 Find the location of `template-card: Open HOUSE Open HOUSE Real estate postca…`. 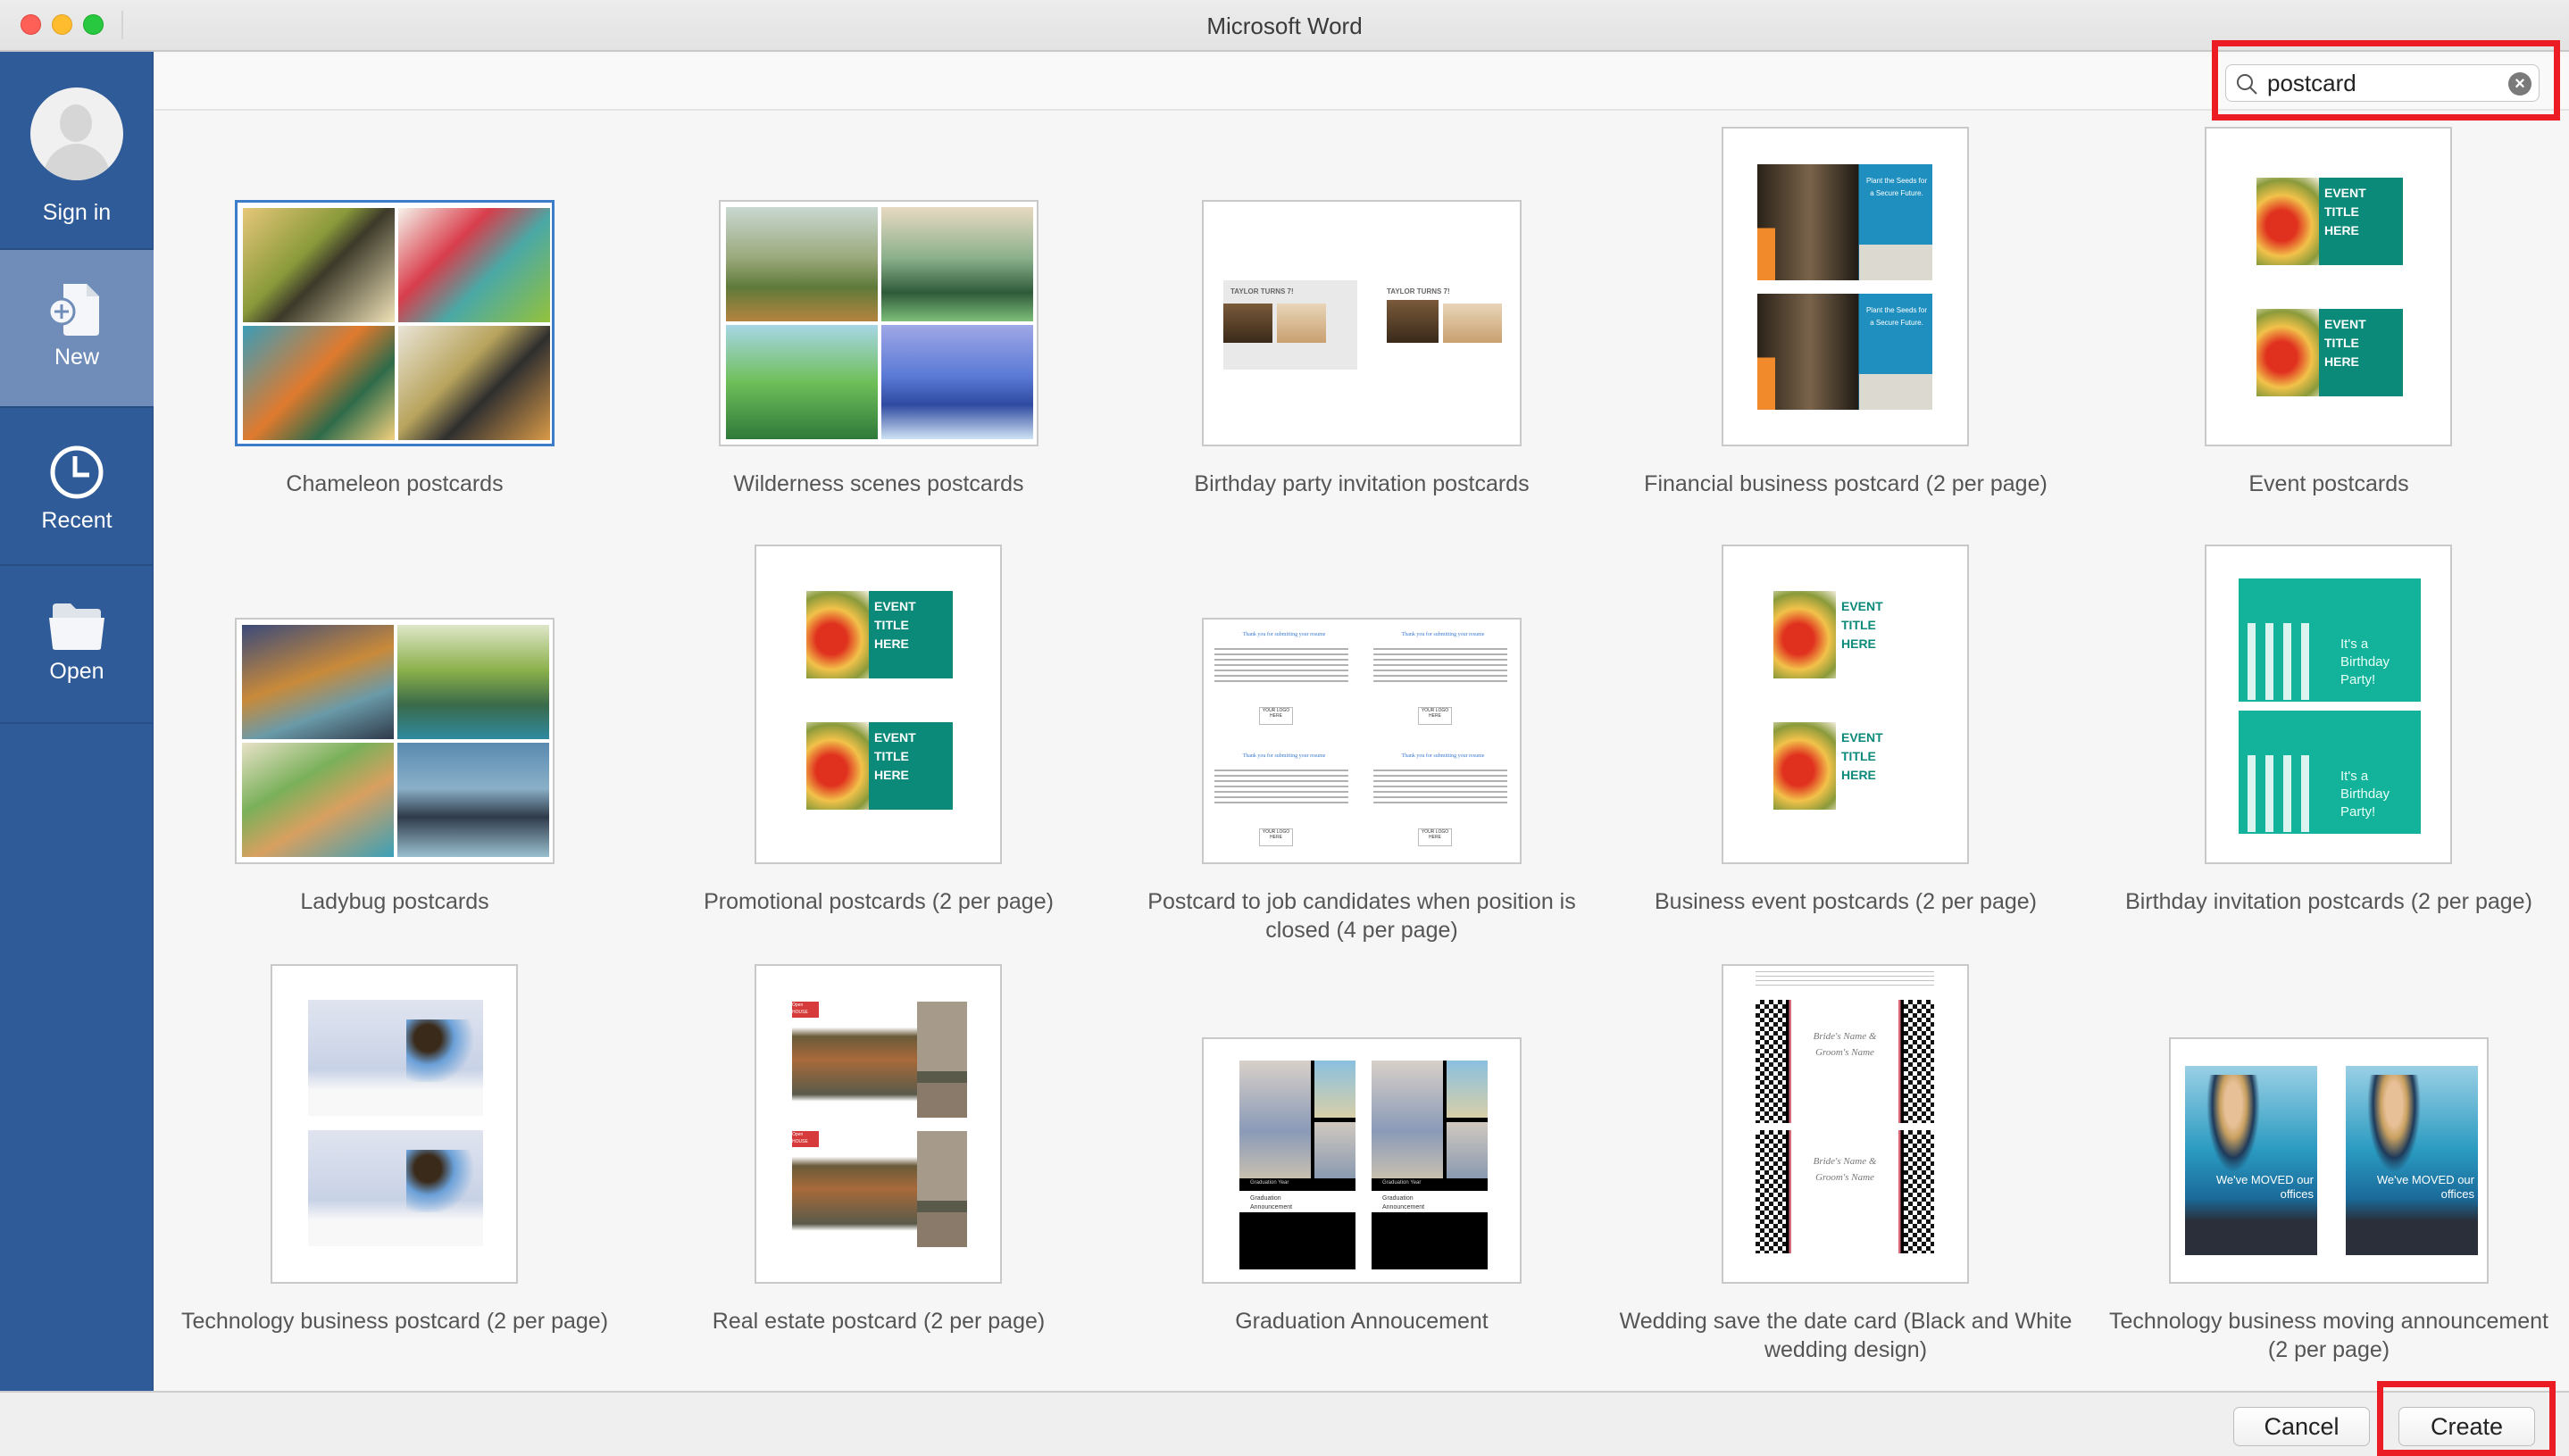

template-card: Open HOUSE Open HOUSE Real estate postca… is located at coordinates (878, 1149).